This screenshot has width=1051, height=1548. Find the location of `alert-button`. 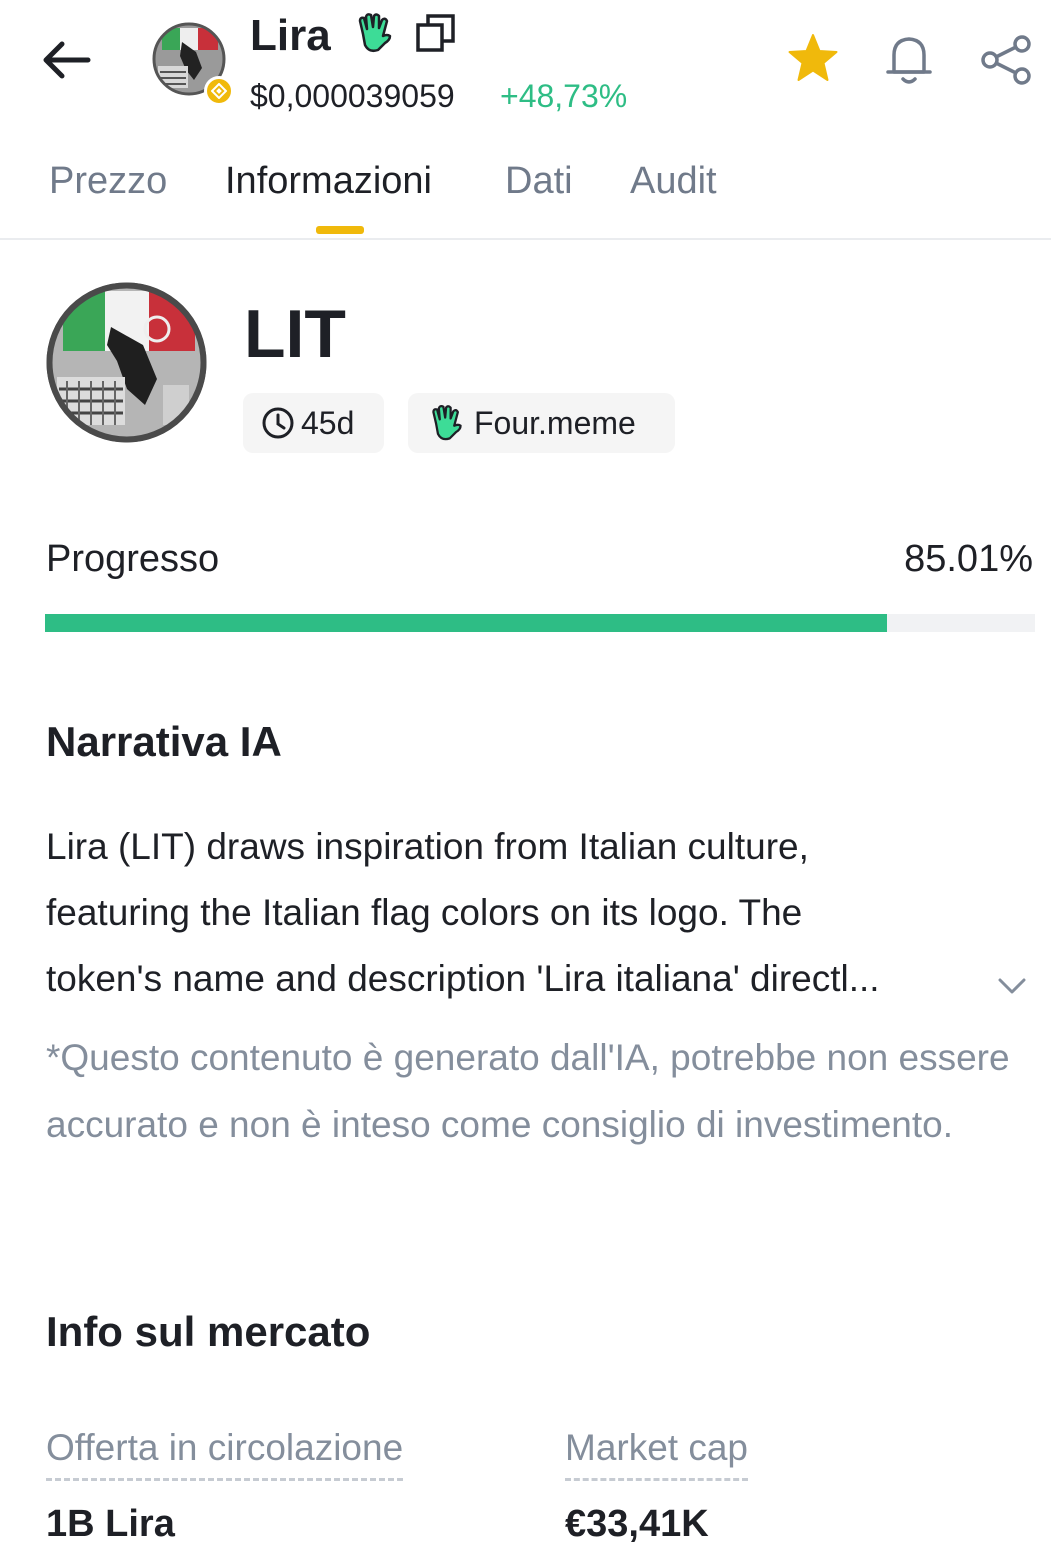

alert-button is located at coordinates (909, 59).